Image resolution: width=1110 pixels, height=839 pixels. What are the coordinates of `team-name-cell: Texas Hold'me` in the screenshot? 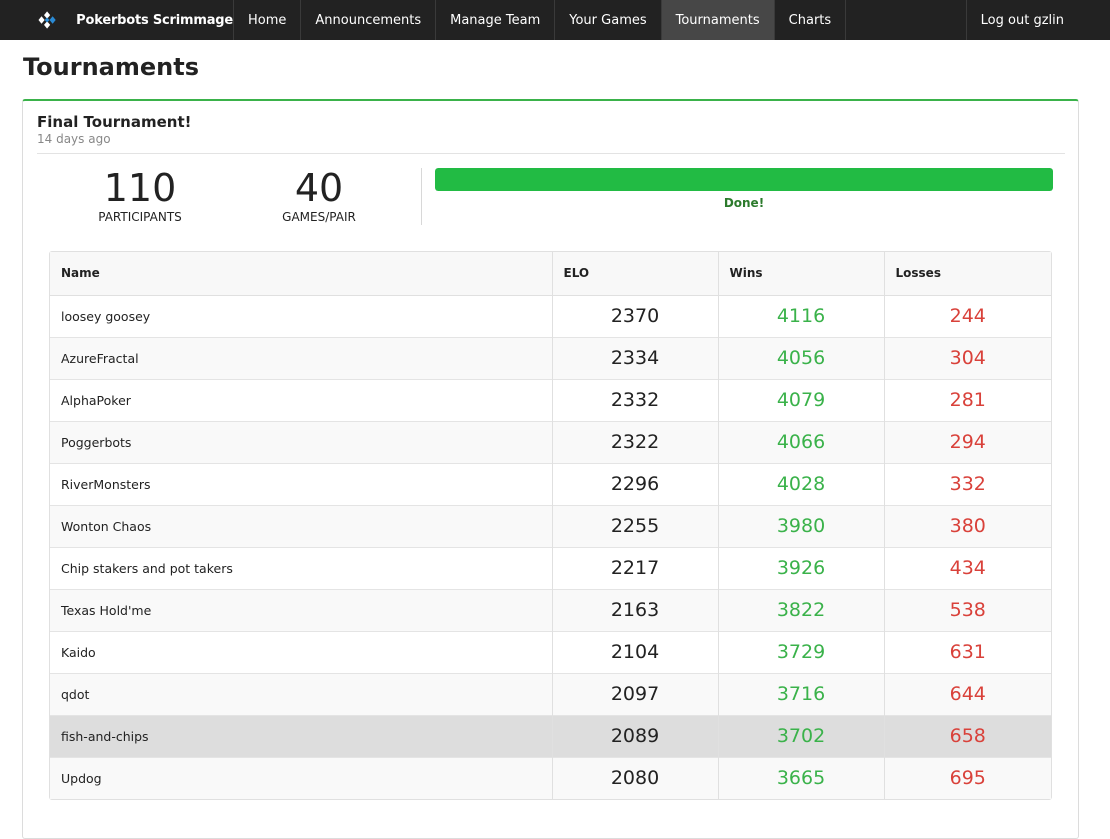 It's located at (301, 609).